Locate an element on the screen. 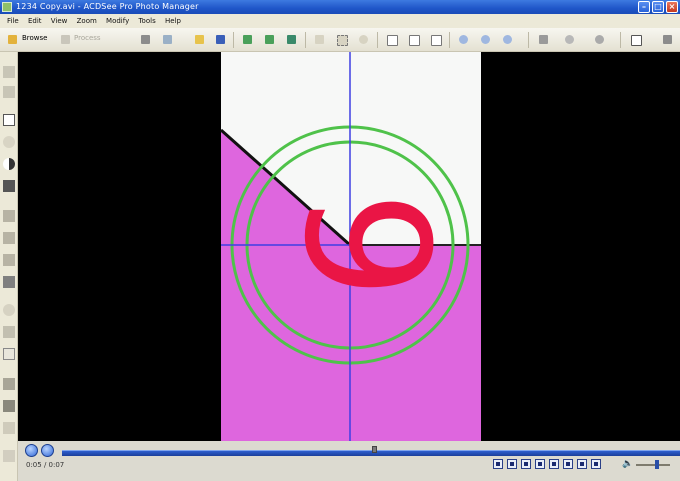 The height and width of the screenshot is (481, 680). more-tools-button is located at coordinates (667, 39).